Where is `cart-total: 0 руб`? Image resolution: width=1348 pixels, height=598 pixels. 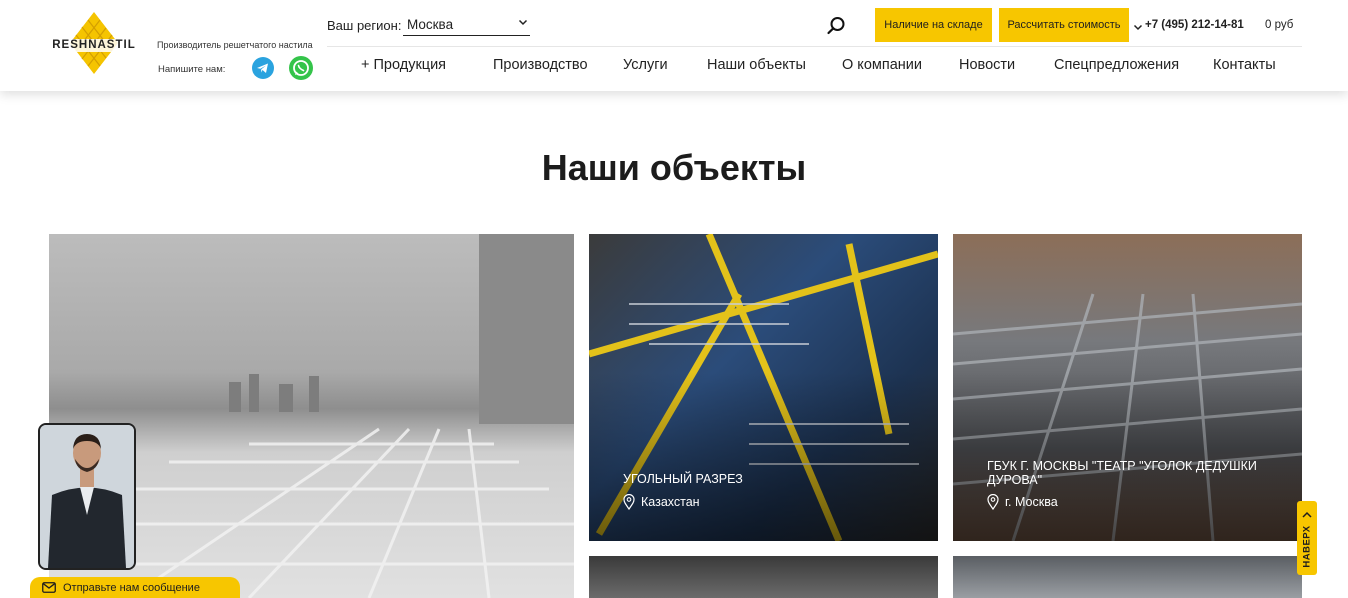
cart-total: 0 руб is located at coordinates (1279, 25).